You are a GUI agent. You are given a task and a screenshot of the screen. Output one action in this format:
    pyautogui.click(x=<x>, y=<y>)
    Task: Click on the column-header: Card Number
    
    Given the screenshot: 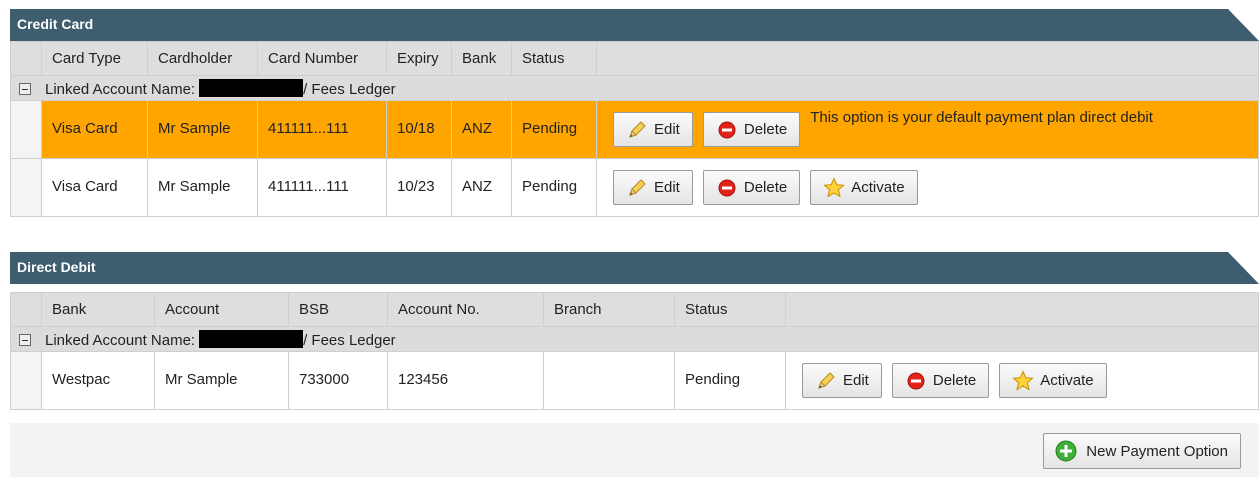 What is the action you would take?
    pyautogui.click(x=322, y=58)
    